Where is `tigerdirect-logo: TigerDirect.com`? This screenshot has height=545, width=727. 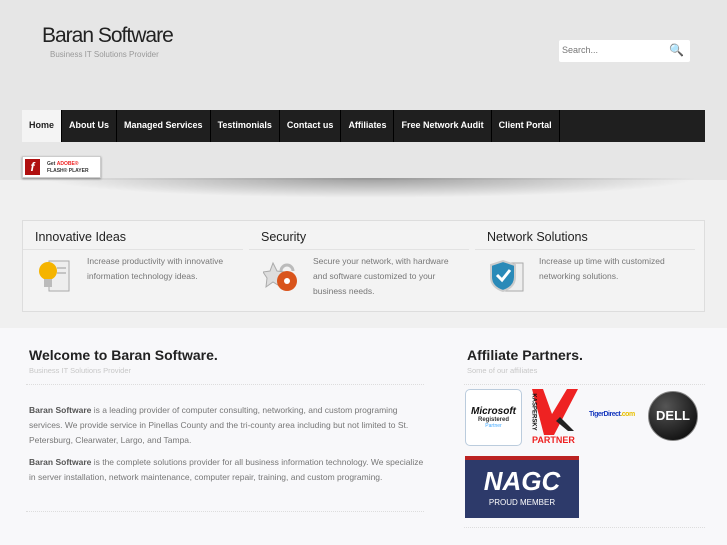
tigerdirect-logo: TigerDirect.com is located at coordinates (612, 414).